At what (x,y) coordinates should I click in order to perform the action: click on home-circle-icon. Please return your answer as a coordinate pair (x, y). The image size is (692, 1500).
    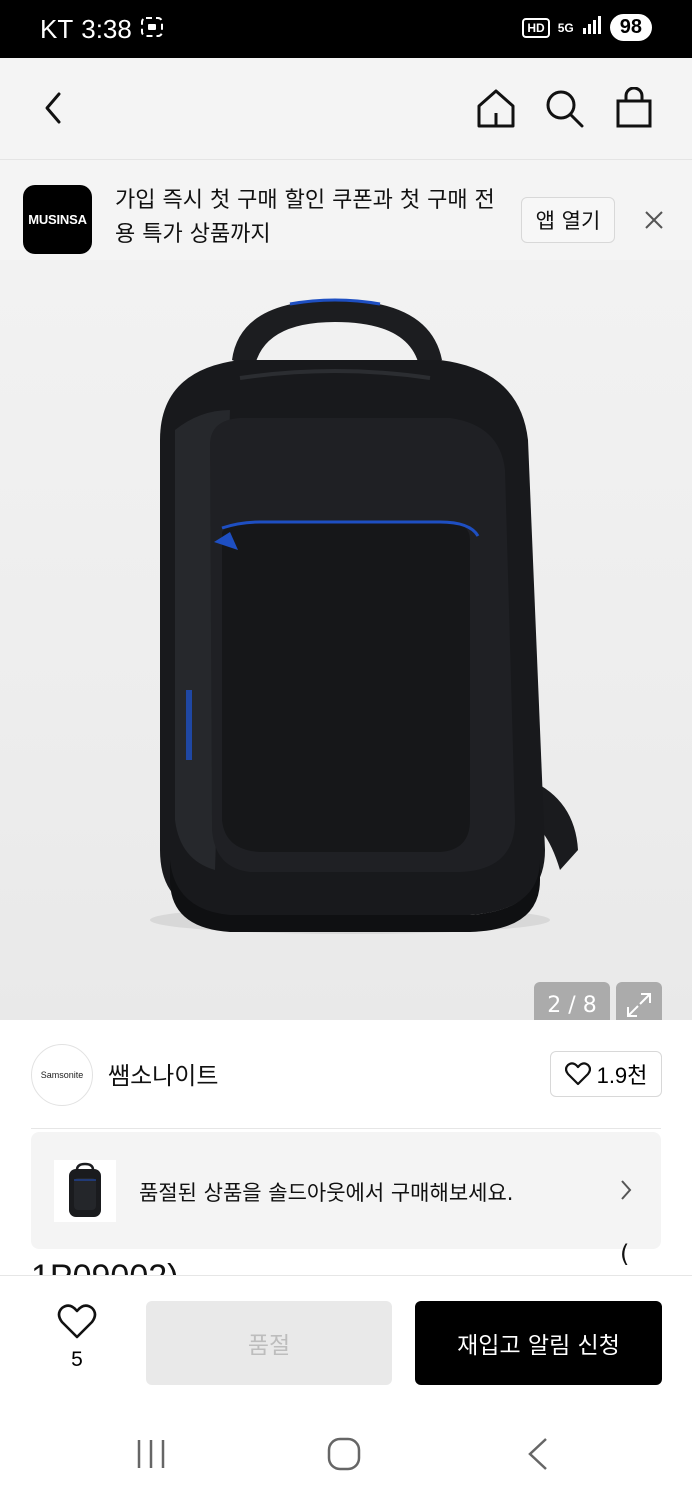
    Looking at the image, I should click on (344, 1454).